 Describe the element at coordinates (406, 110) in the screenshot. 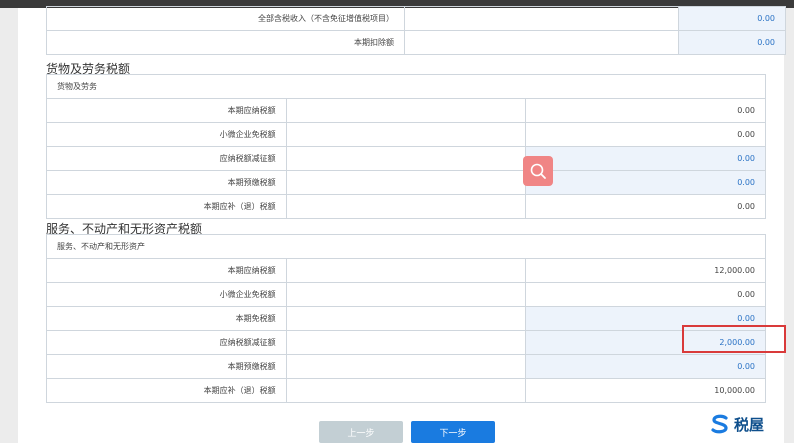

I see `table-row: 本期应纳税额 0.00` at that location.